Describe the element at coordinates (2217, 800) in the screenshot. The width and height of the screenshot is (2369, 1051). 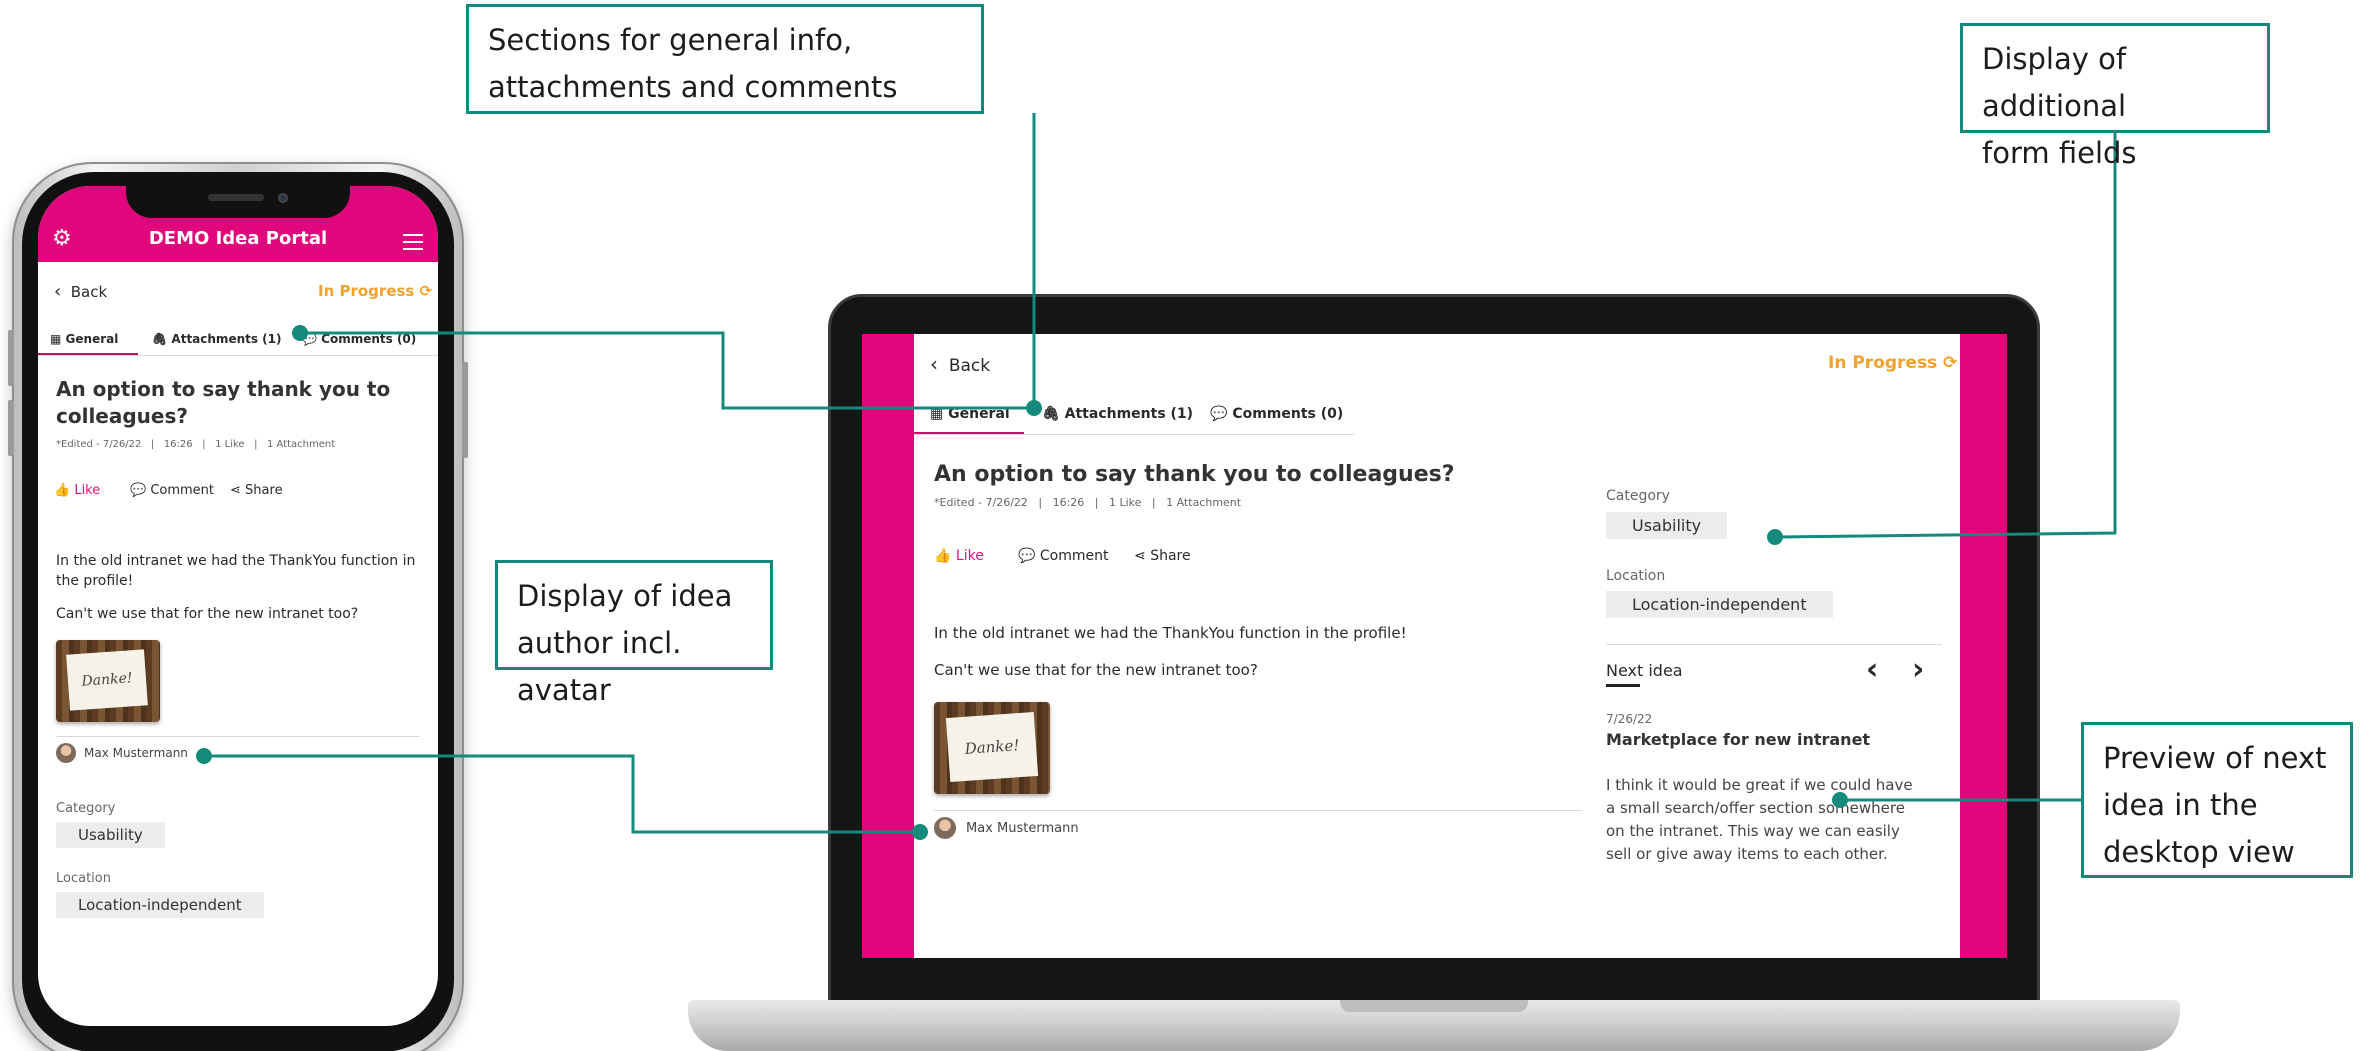
I see `callout-preview: Preview of next idea in the desktop view` at that location.